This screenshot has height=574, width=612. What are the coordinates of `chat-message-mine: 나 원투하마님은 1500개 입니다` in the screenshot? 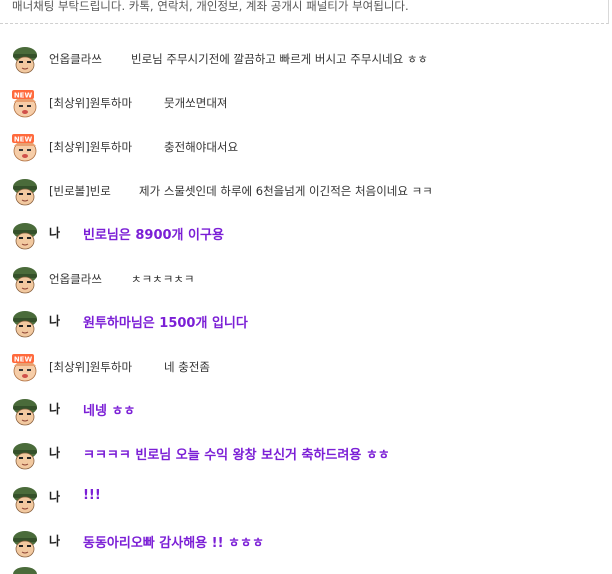 It's located at (306, 322).